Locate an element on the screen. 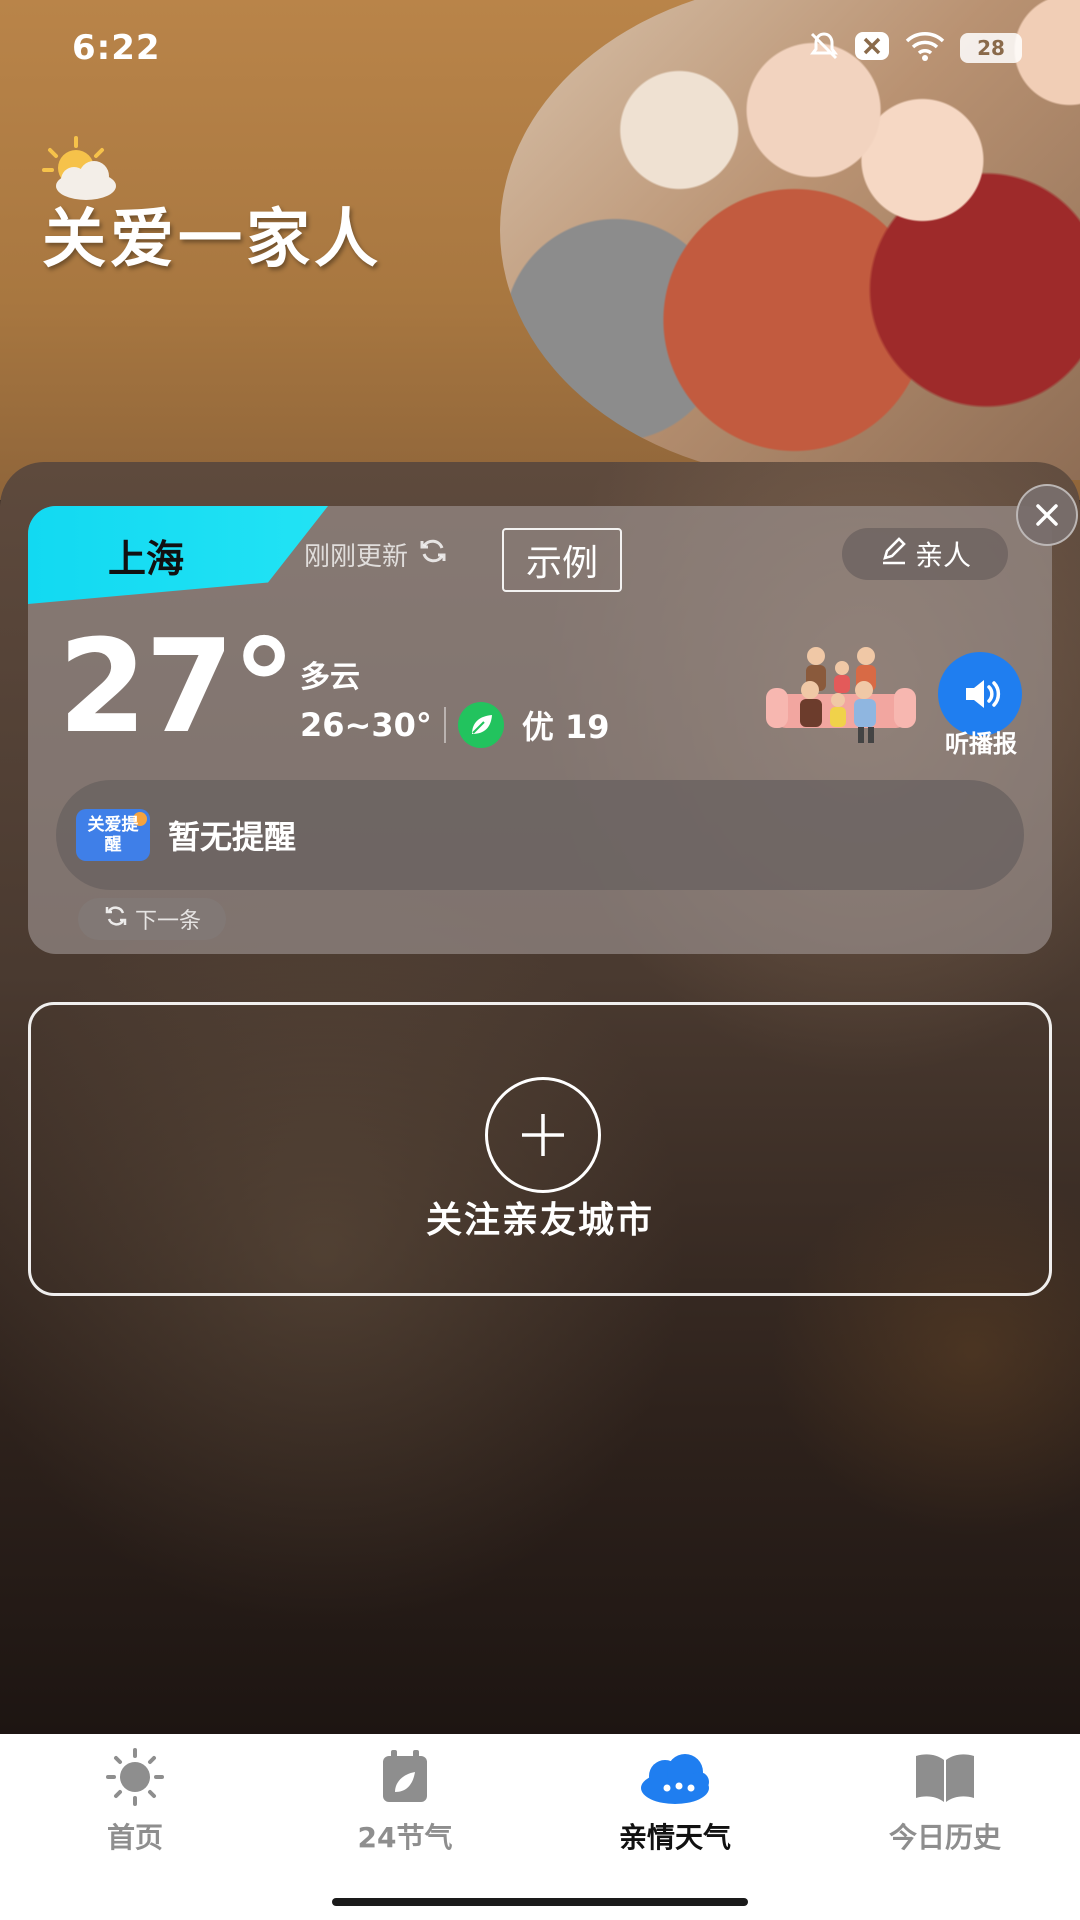 The image size is (1080, 1920). care-reminder-logo: 关爱提醒 is located at coordinates (113, 835).